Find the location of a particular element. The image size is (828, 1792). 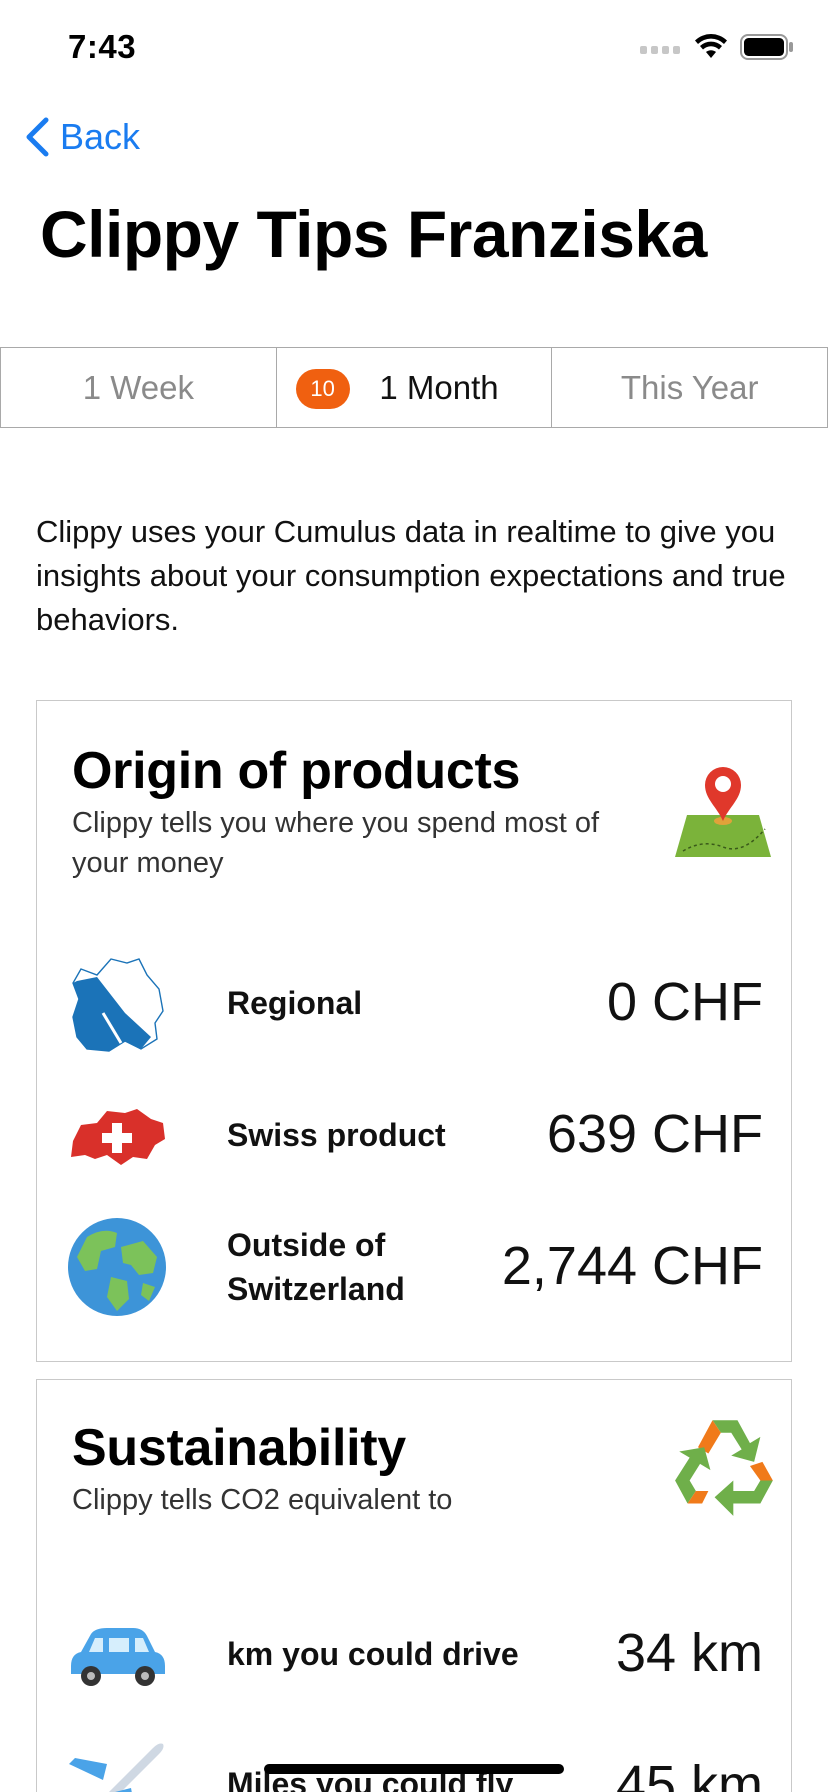

segment-label: 1 Month is located at coordinates (439, 387).